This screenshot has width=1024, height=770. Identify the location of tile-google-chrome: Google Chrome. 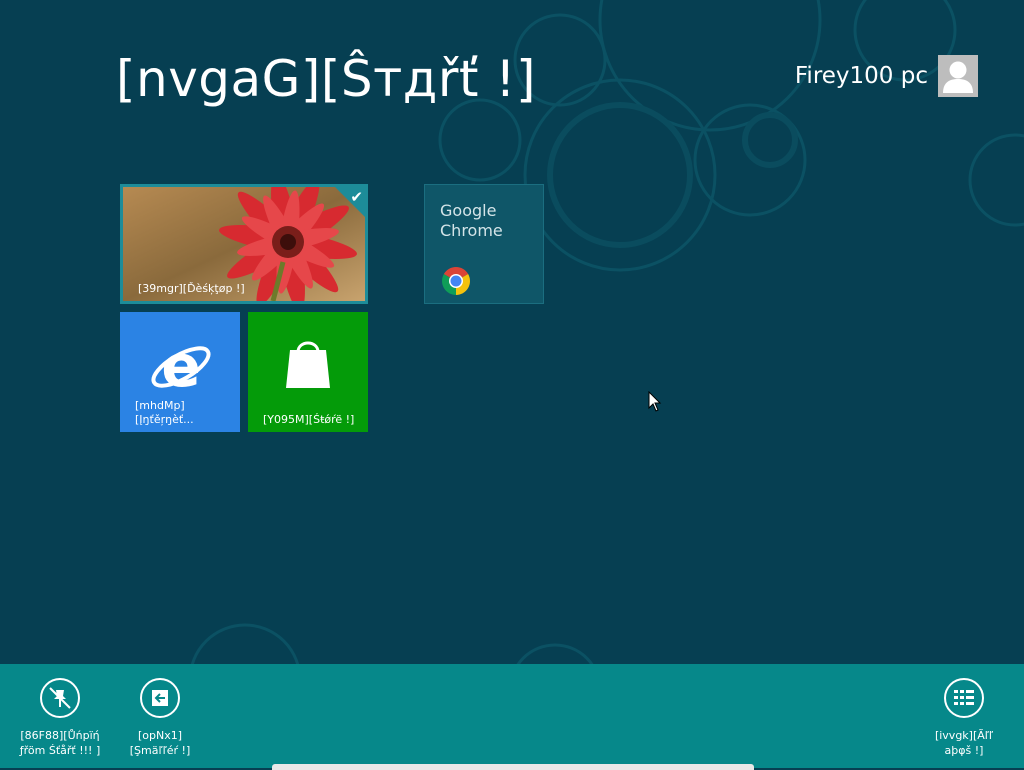
(484, 244).